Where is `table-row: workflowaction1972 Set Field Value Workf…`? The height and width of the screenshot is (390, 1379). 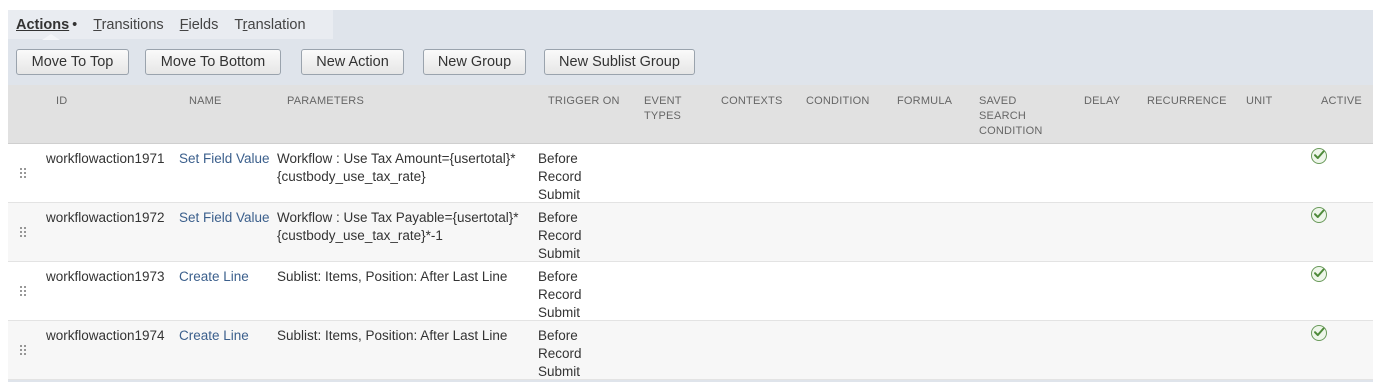 table-row: workflowaction1972 Set Field Value Workf… is located at coordinates (690, 232).